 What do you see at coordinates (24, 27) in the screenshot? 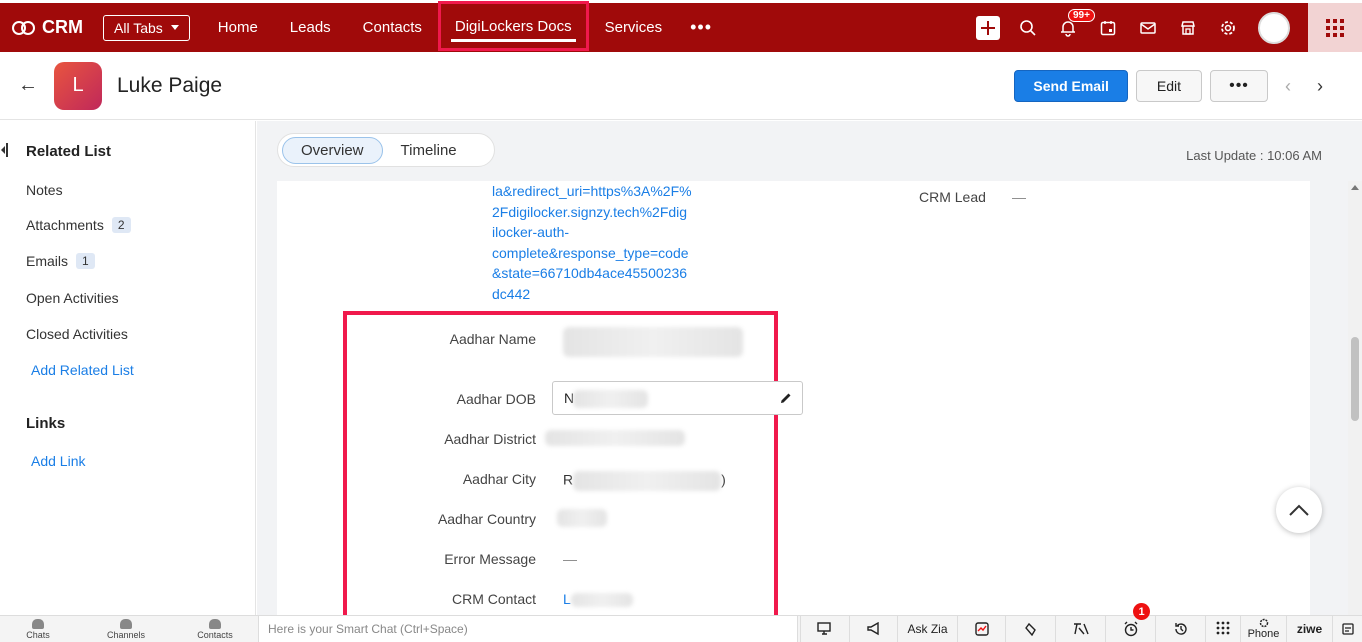
I see `crm-logo-icon` at bounding box center [24, 27].